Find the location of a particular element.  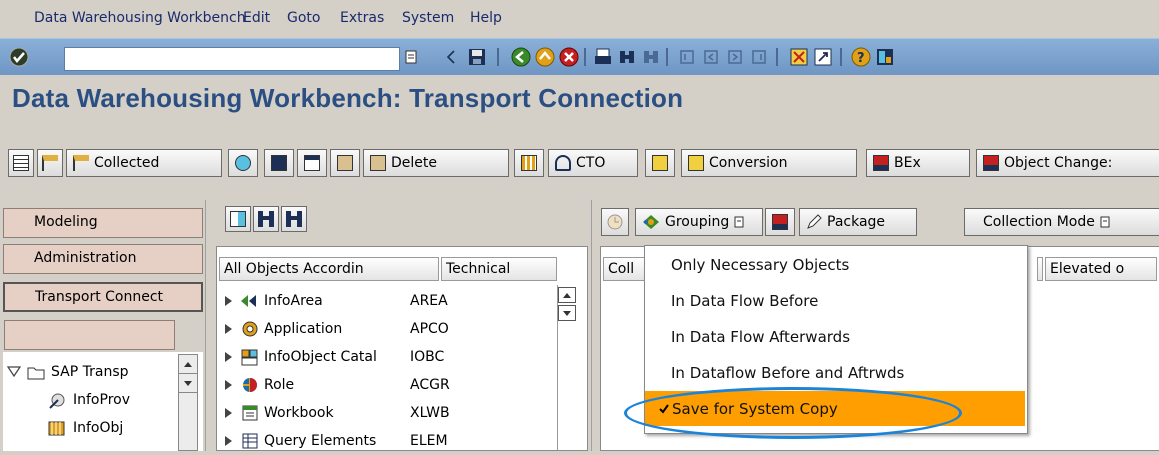

nav-administration: Administration is located at coordinates (103, 259).